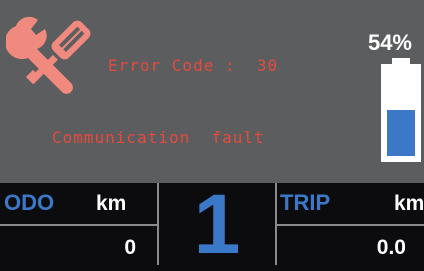 This screenshot has height=271, width=424. What do you see at coordinates (79, 225) in the screenshot?
I see `odo-divider` at bounding box center [79, 225].